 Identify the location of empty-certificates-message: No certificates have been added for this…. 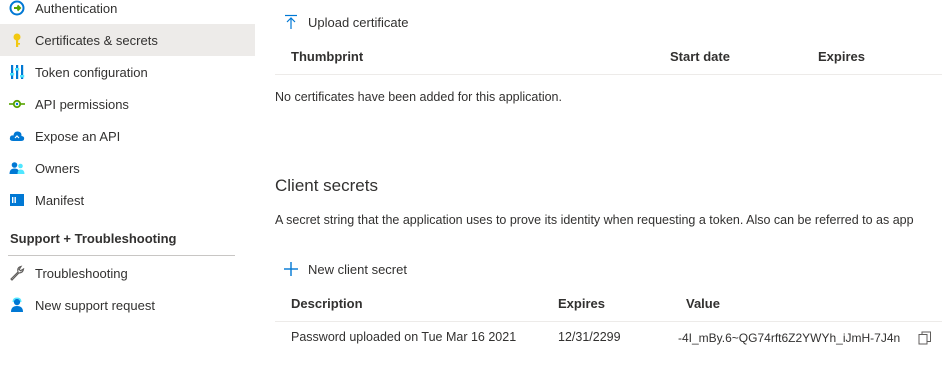
(418, 97).